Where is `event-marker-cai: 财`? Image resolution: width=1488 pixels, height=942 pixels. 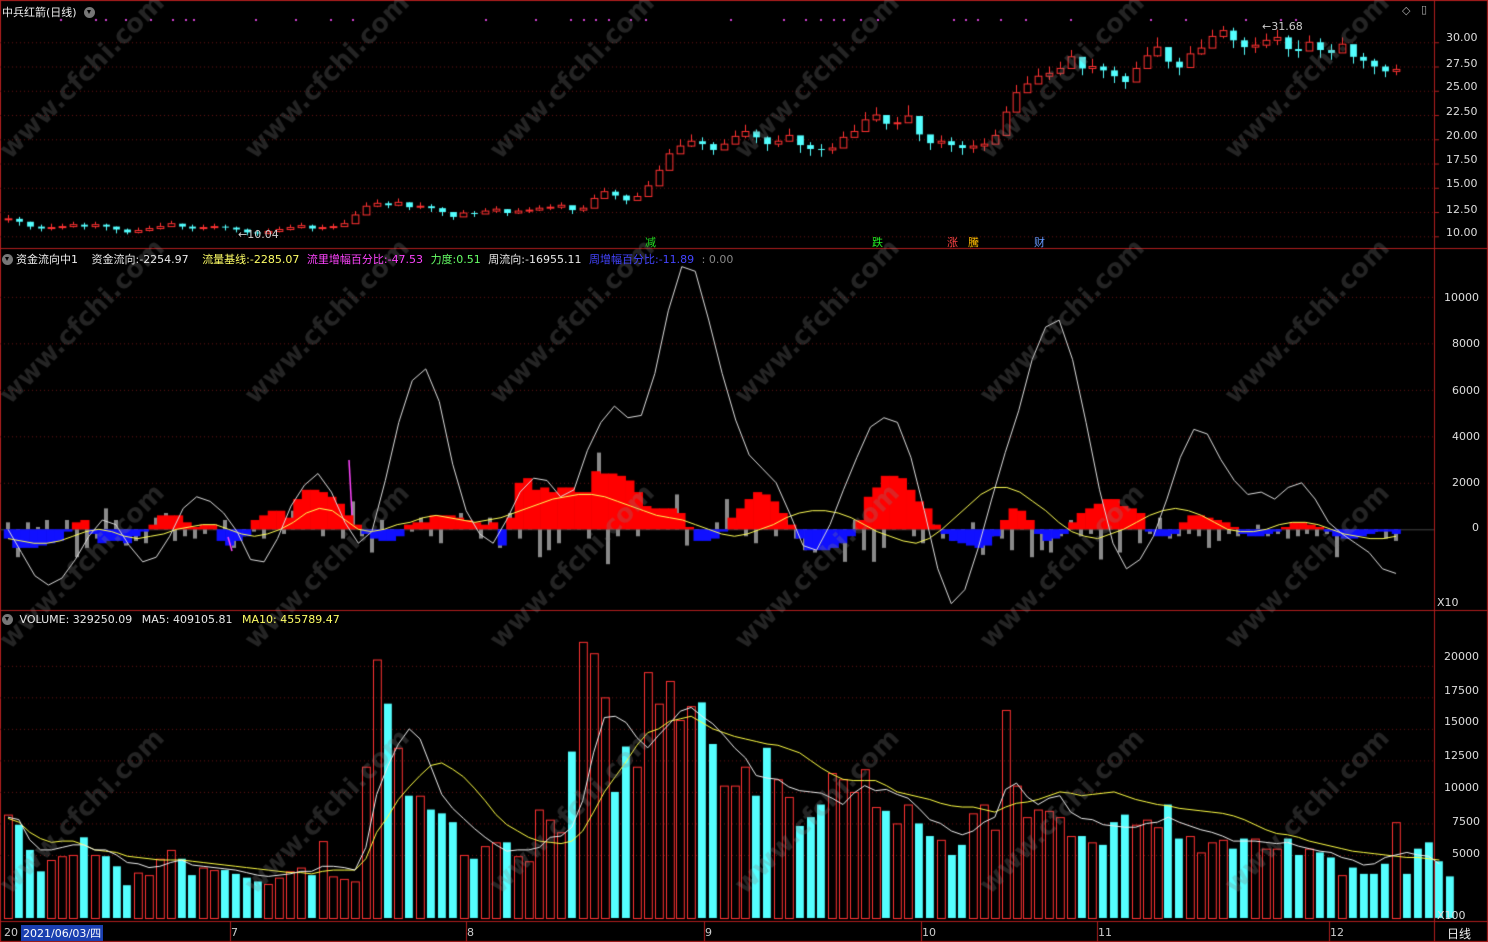
event-marker-cai: 财 is located at coordinates (1039, 242).